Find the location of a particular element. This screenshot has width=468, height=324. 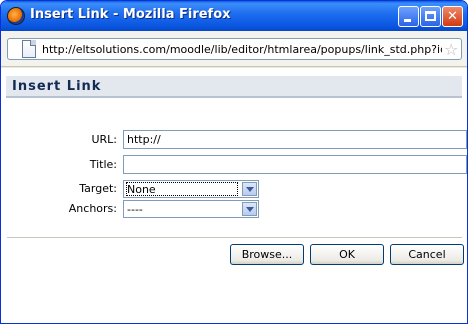

window-title: Insert Link - Mozilla Firefox is located at coordinates (130, 14).